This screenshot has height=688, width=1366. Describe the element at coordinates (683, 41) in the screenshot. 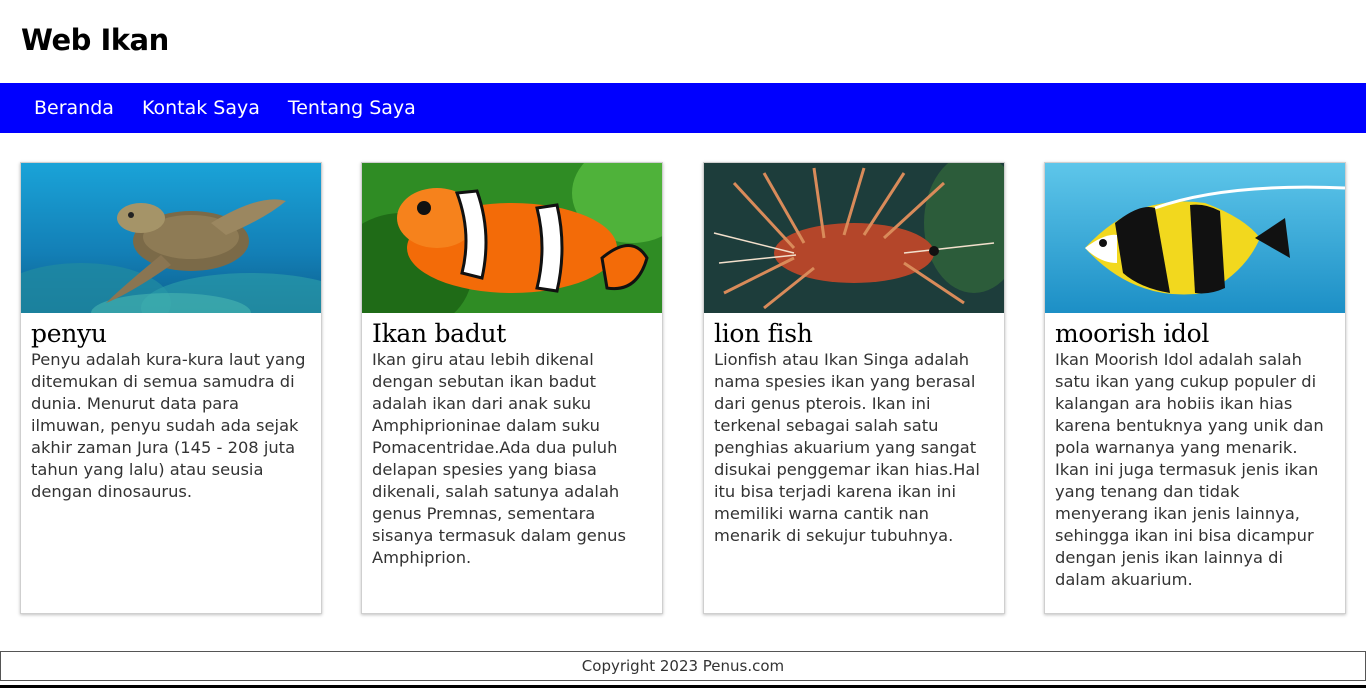

I see `site-header: Web Ikan` at that location.